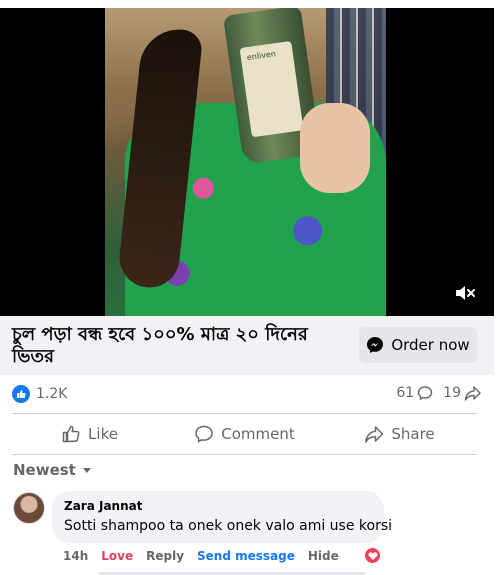  Describe the element at coordinates (165, 556) in the screenshot. I see `reply-link: Reply` at that location.